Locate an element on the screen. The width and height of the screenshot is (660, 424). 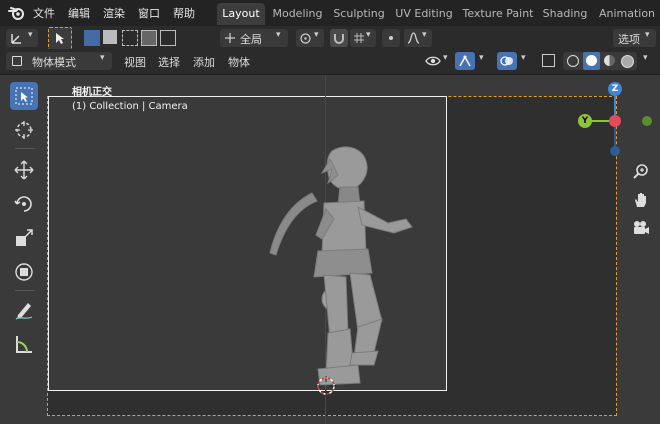
transform-orientation-dropdown: 全局 ▾ is located at coordinates (254, 38).